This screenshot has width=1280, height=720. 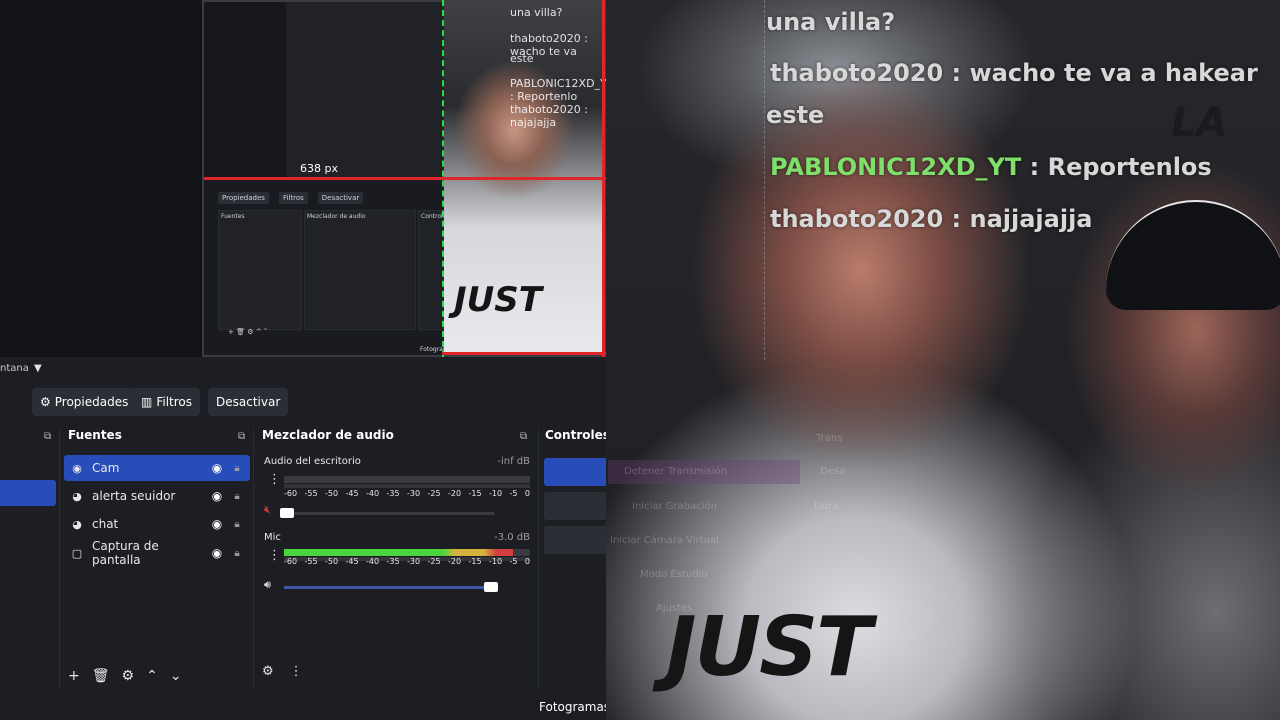 What do you see at coordinates (152, 676) in the screenshot?
I see `chevron-up-icon: ⌃` at bounding box center [152, 676].